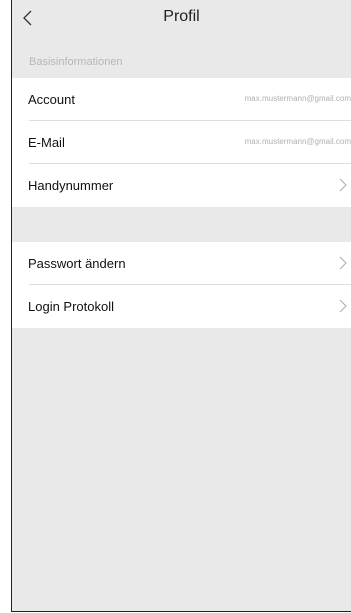 The width and height of the screenshot is (351, 613). I want to click on account-row: Account max.mustermann@gmail.com, so click(181, 99).